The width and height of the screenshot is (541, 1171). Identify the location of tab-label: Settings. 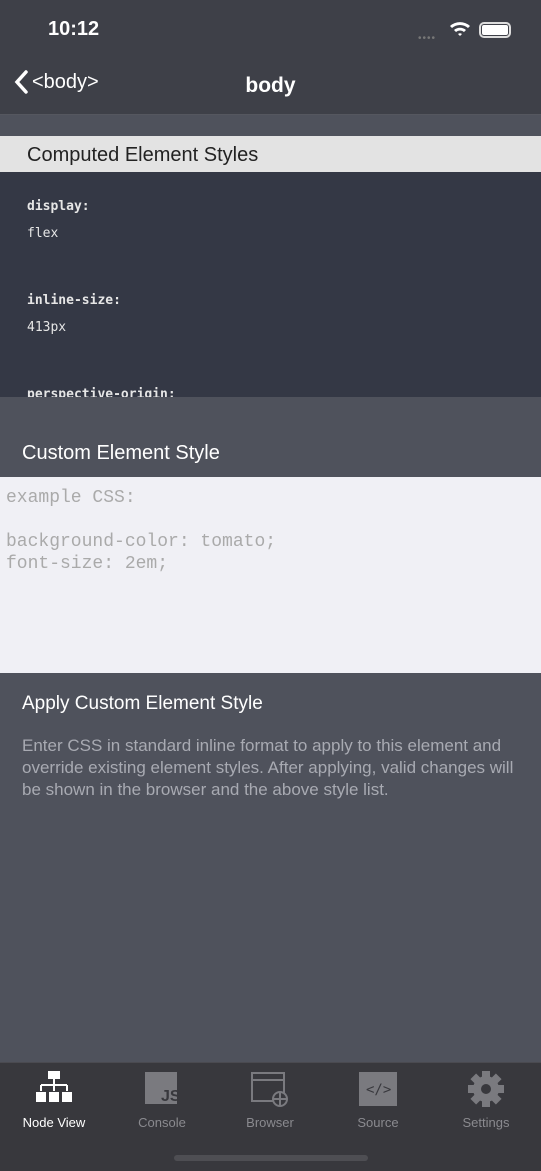
(486, 1122).